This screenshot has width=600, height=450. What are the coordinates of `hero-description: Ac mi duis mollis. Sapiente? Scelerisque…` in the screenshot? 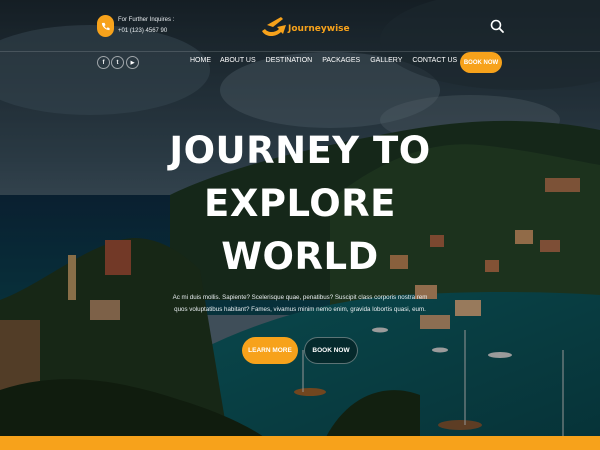 It's located at (300, 303).